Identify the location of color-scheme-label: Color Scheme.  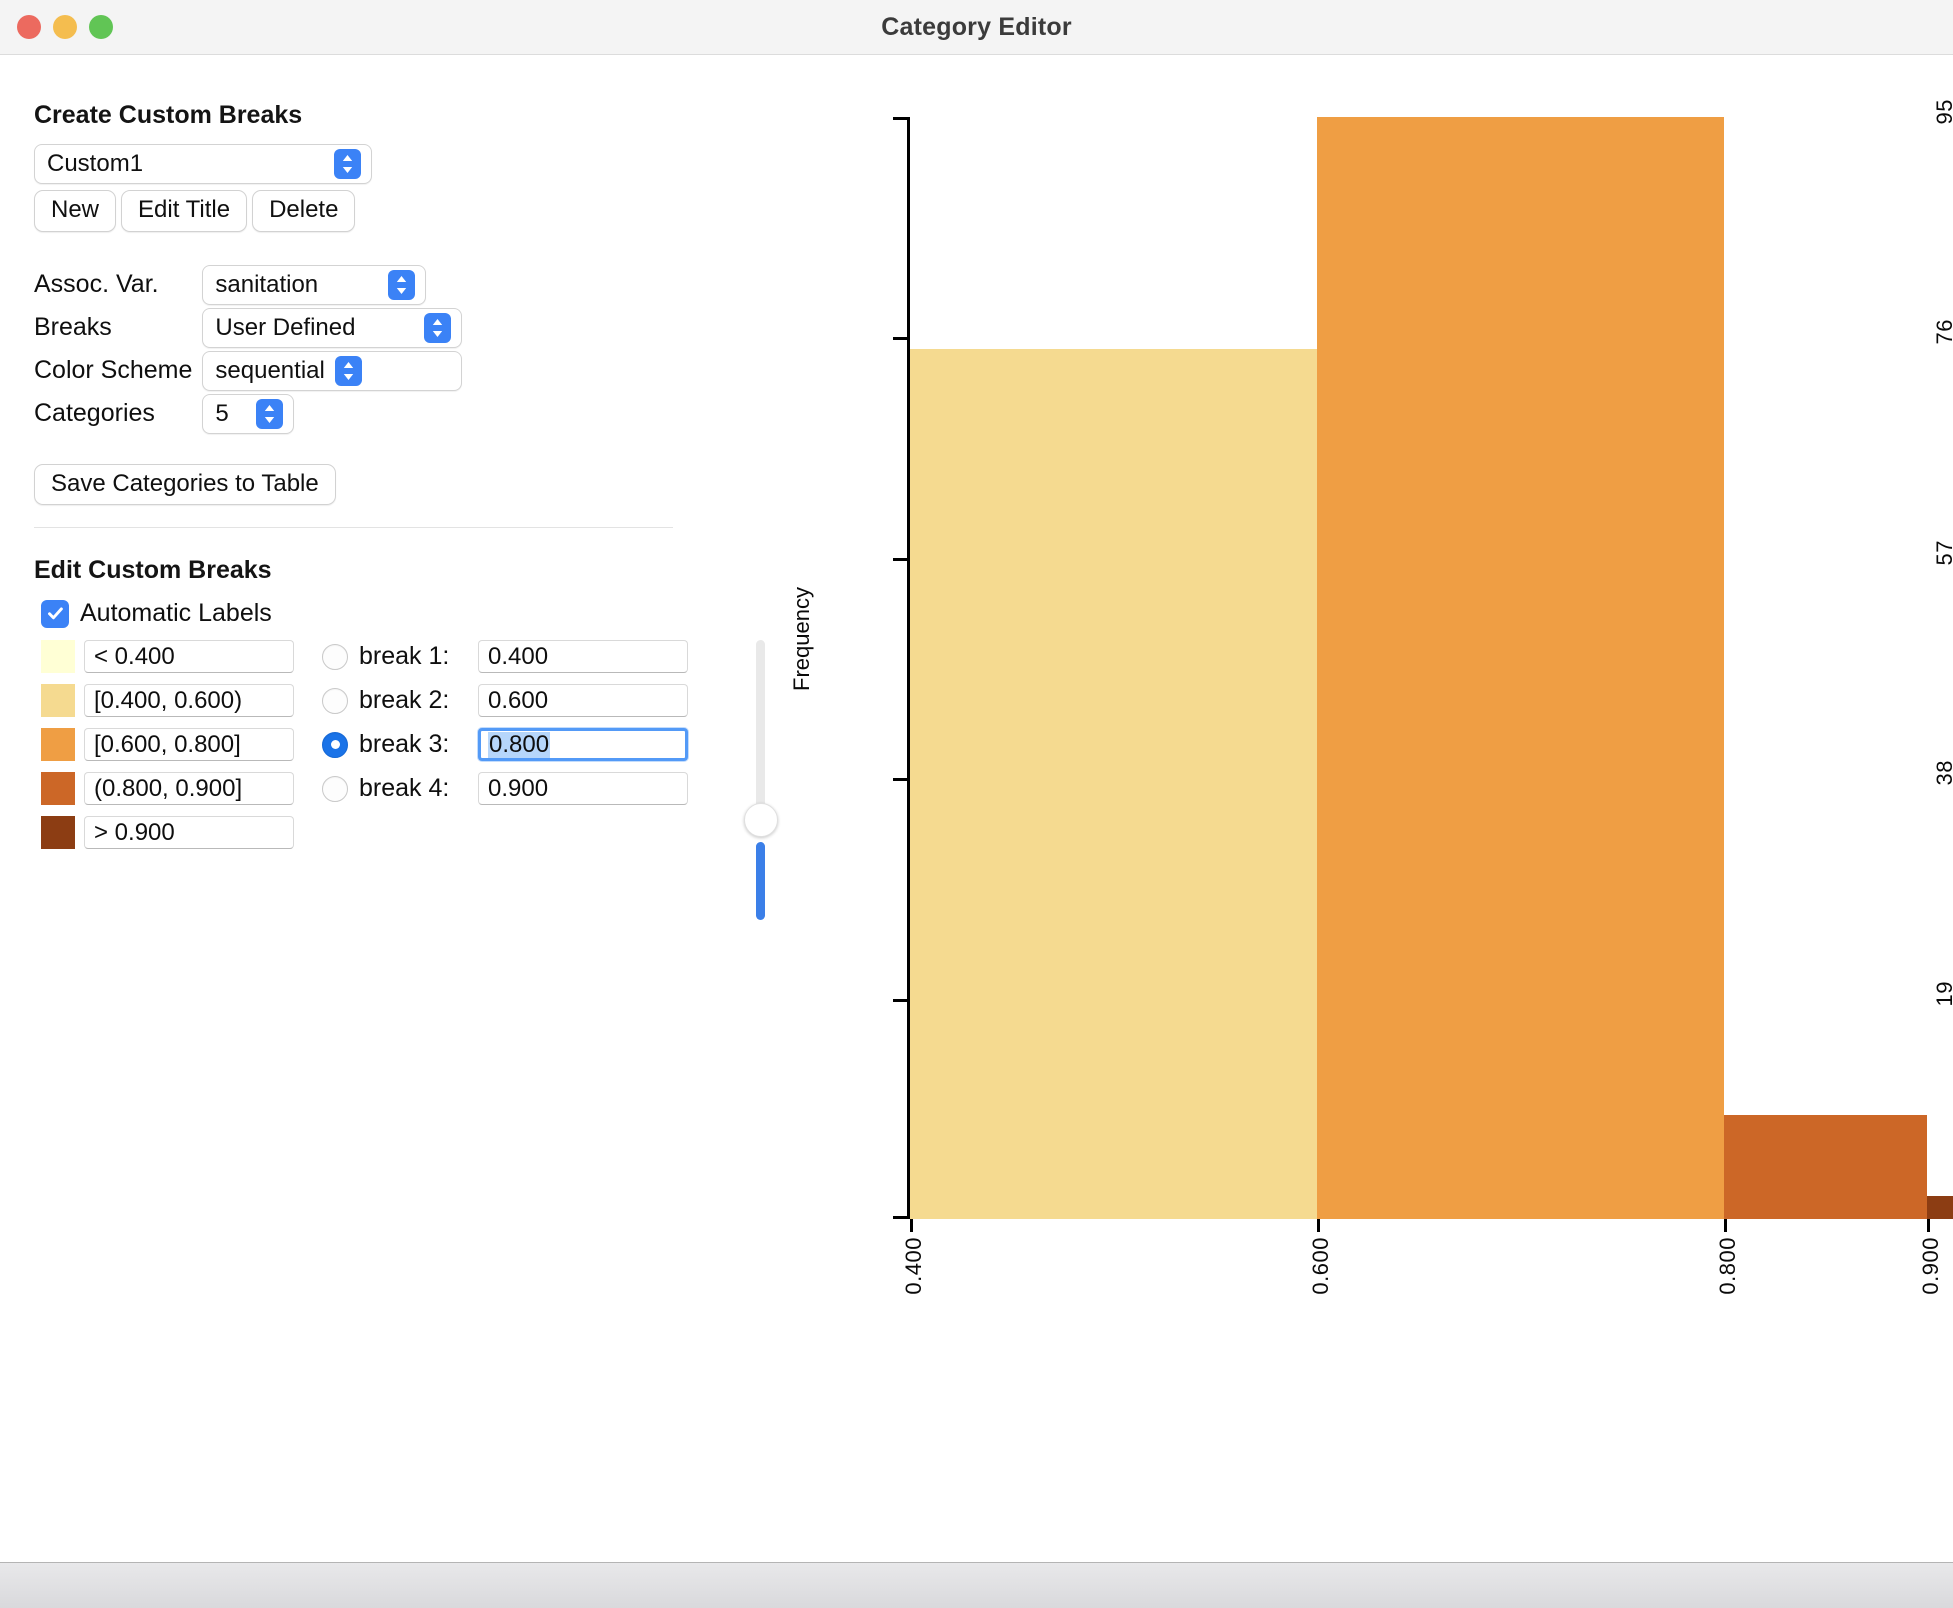
(113, 370).